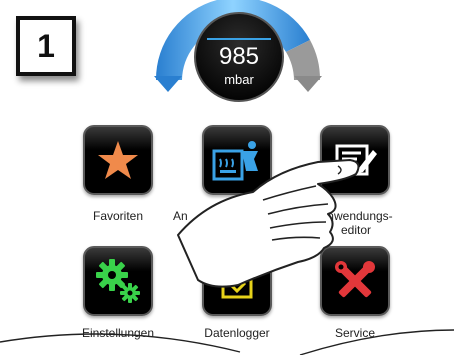  I want to click on star-icon, so click(118, 160).